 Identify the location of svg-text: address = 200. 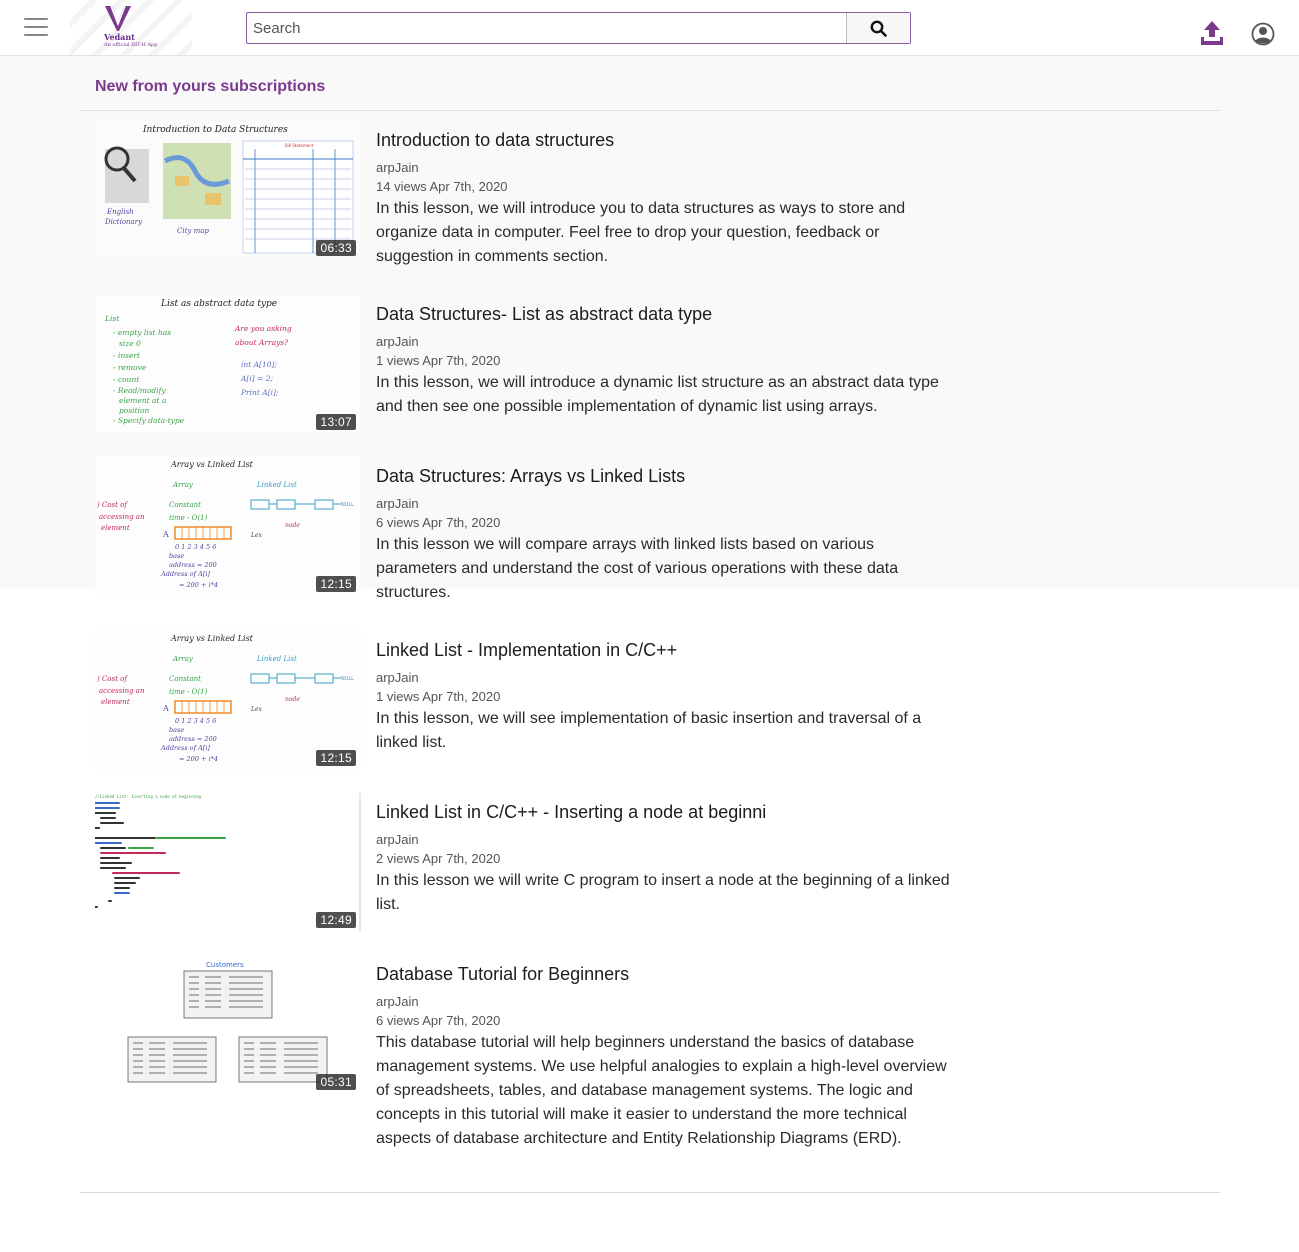
(193, 565).